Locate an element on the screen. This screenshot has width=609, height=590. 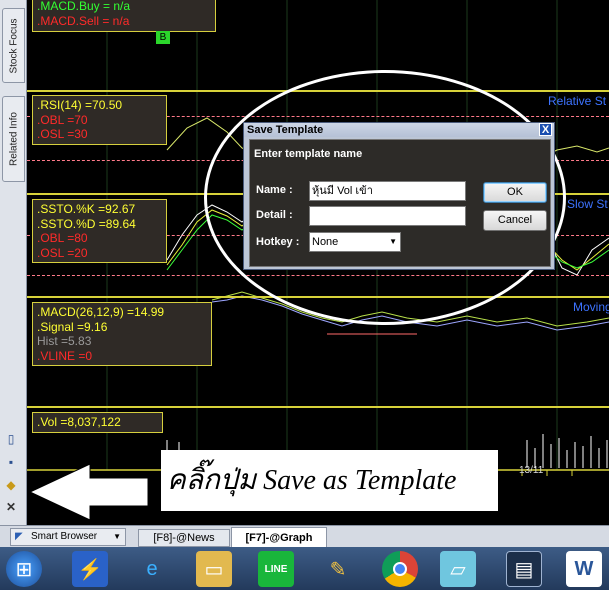
tab-news: [F8]-@News is located at coordinates (184, 538).